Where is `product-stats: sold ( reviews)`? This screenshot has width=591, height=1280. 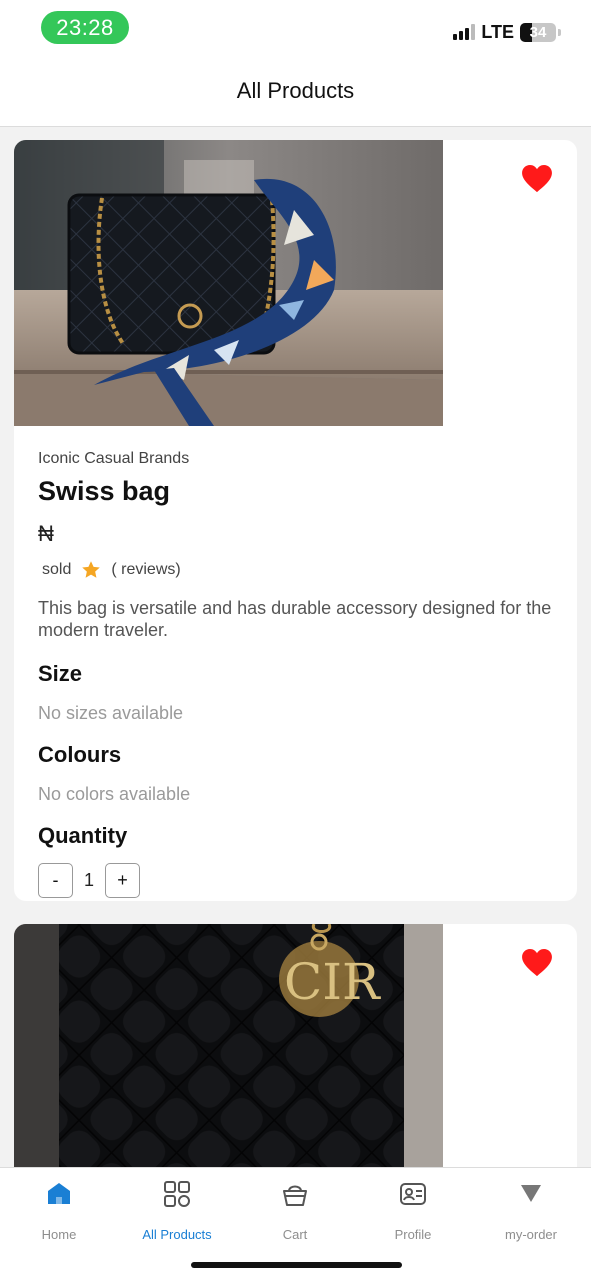 product-stats: sold ( reviews) is located at coordinates (295, 570).